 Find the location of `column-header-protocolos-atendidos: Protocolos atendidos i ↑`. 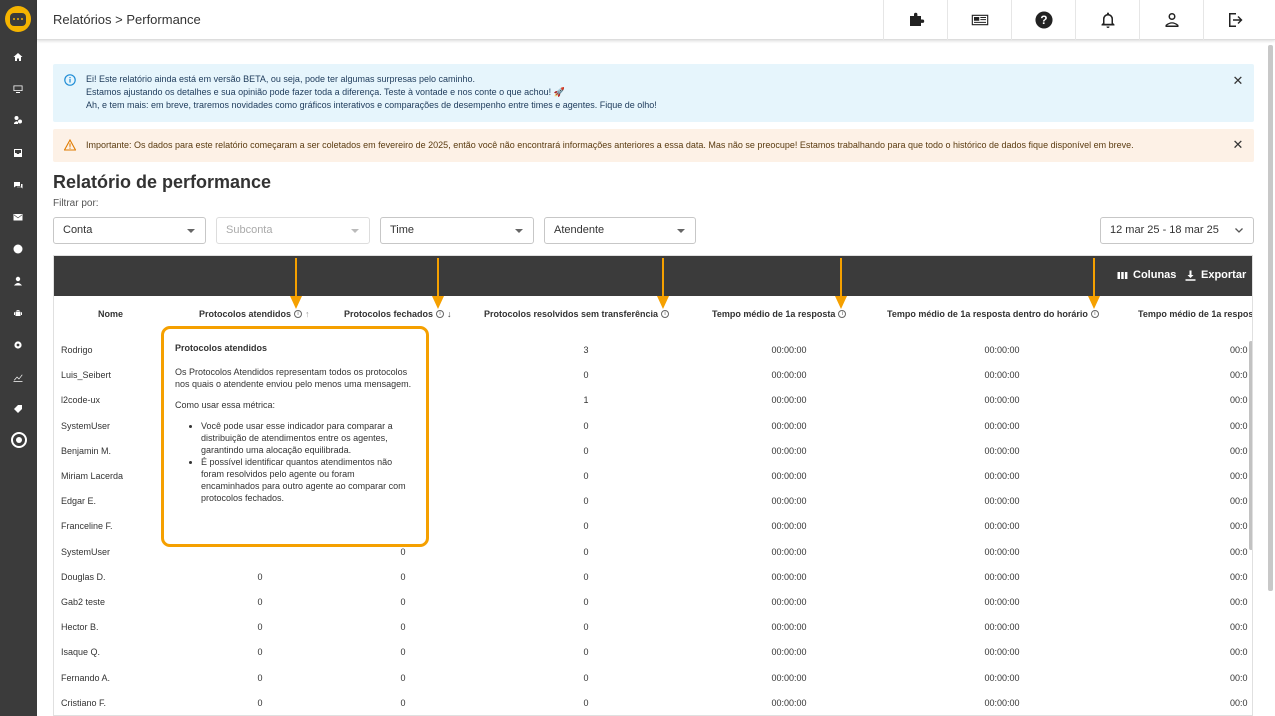

column-header-protocolos-atendidos: Protocolos atendidos i ↑ is located at coordinates (254, 314).